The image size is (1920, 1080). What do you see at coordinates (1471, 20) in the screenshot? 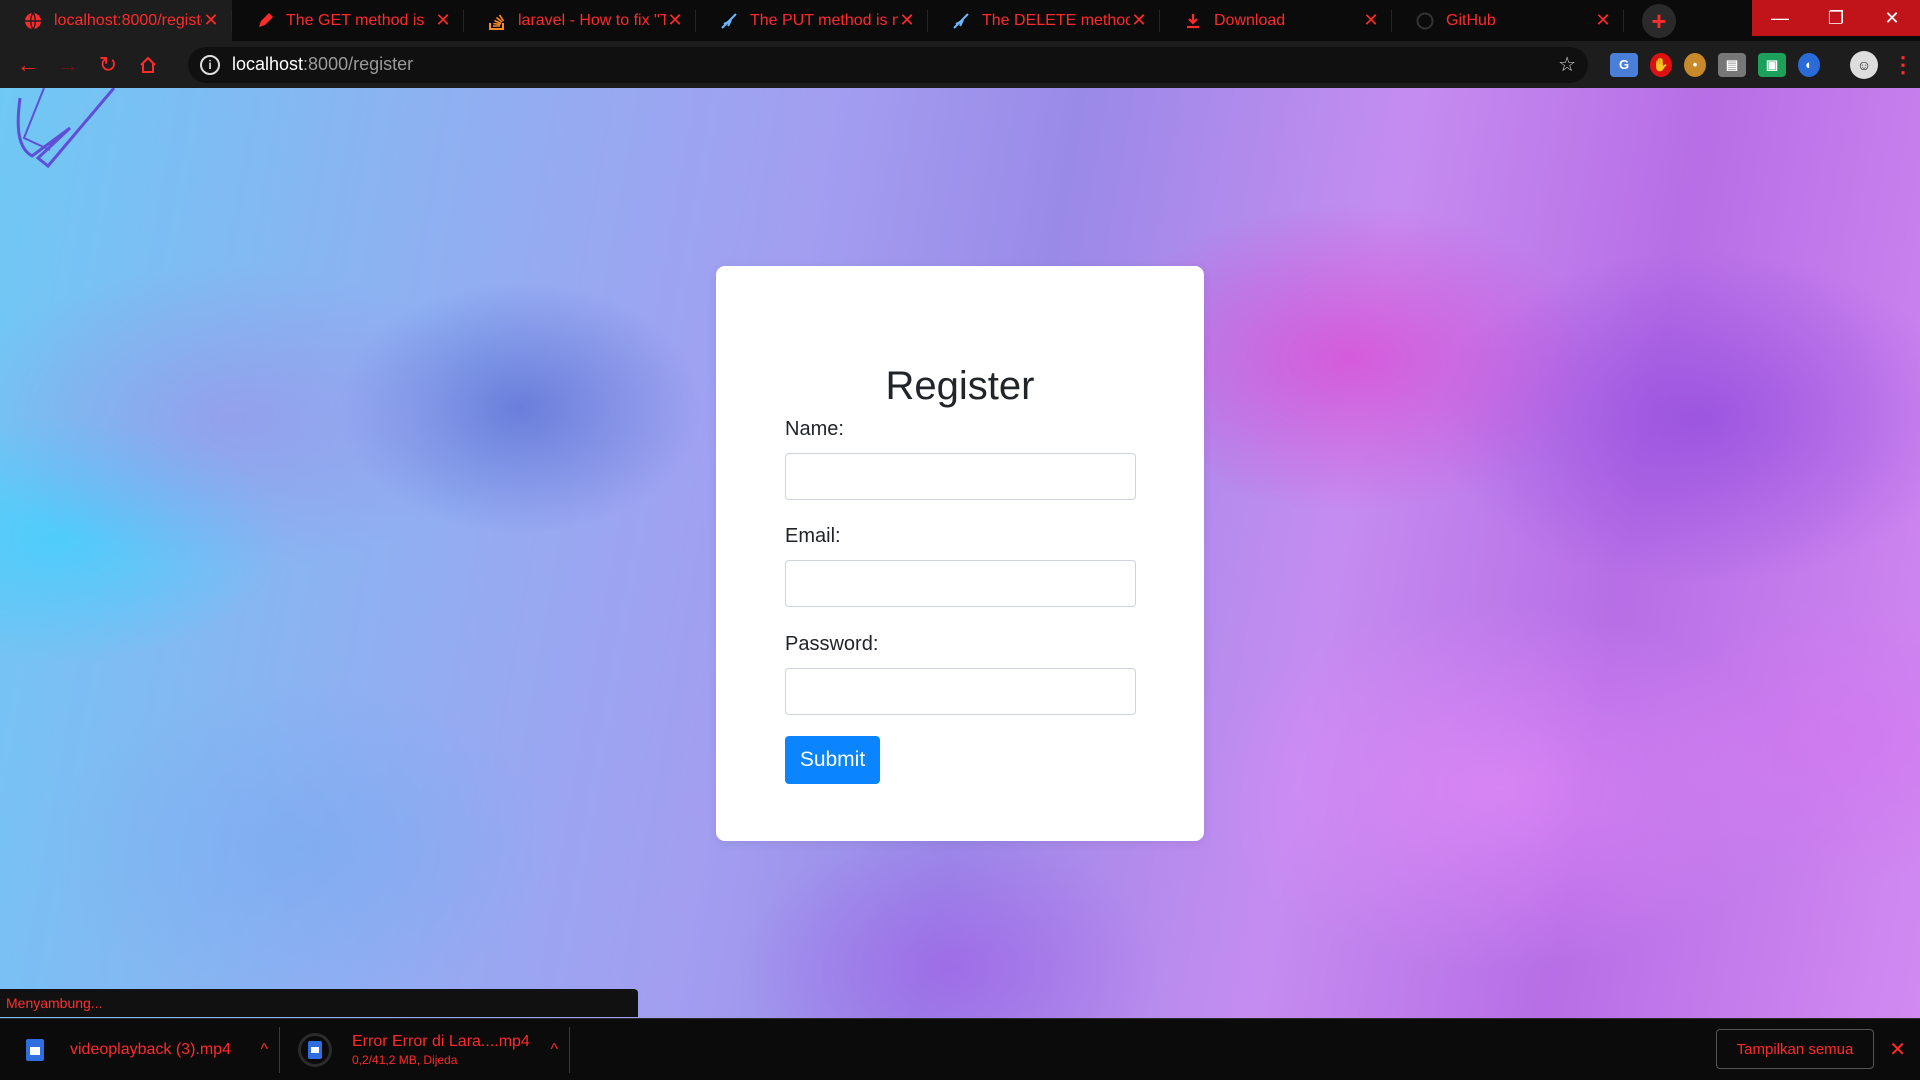
I see `tab-title: GitHub` at bounding box center [1471, 20].